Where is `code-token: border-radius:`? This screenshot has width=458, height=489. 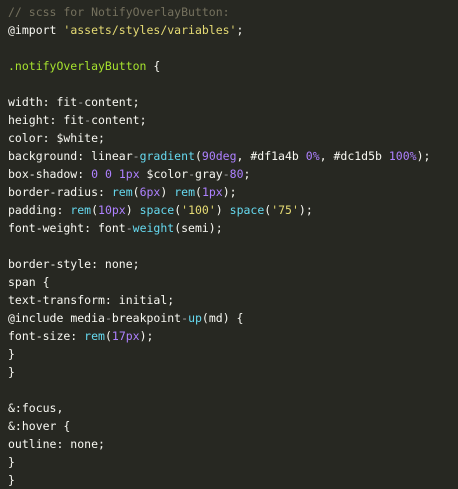
code-token: border-radius: is located at coordinates (60, 192).